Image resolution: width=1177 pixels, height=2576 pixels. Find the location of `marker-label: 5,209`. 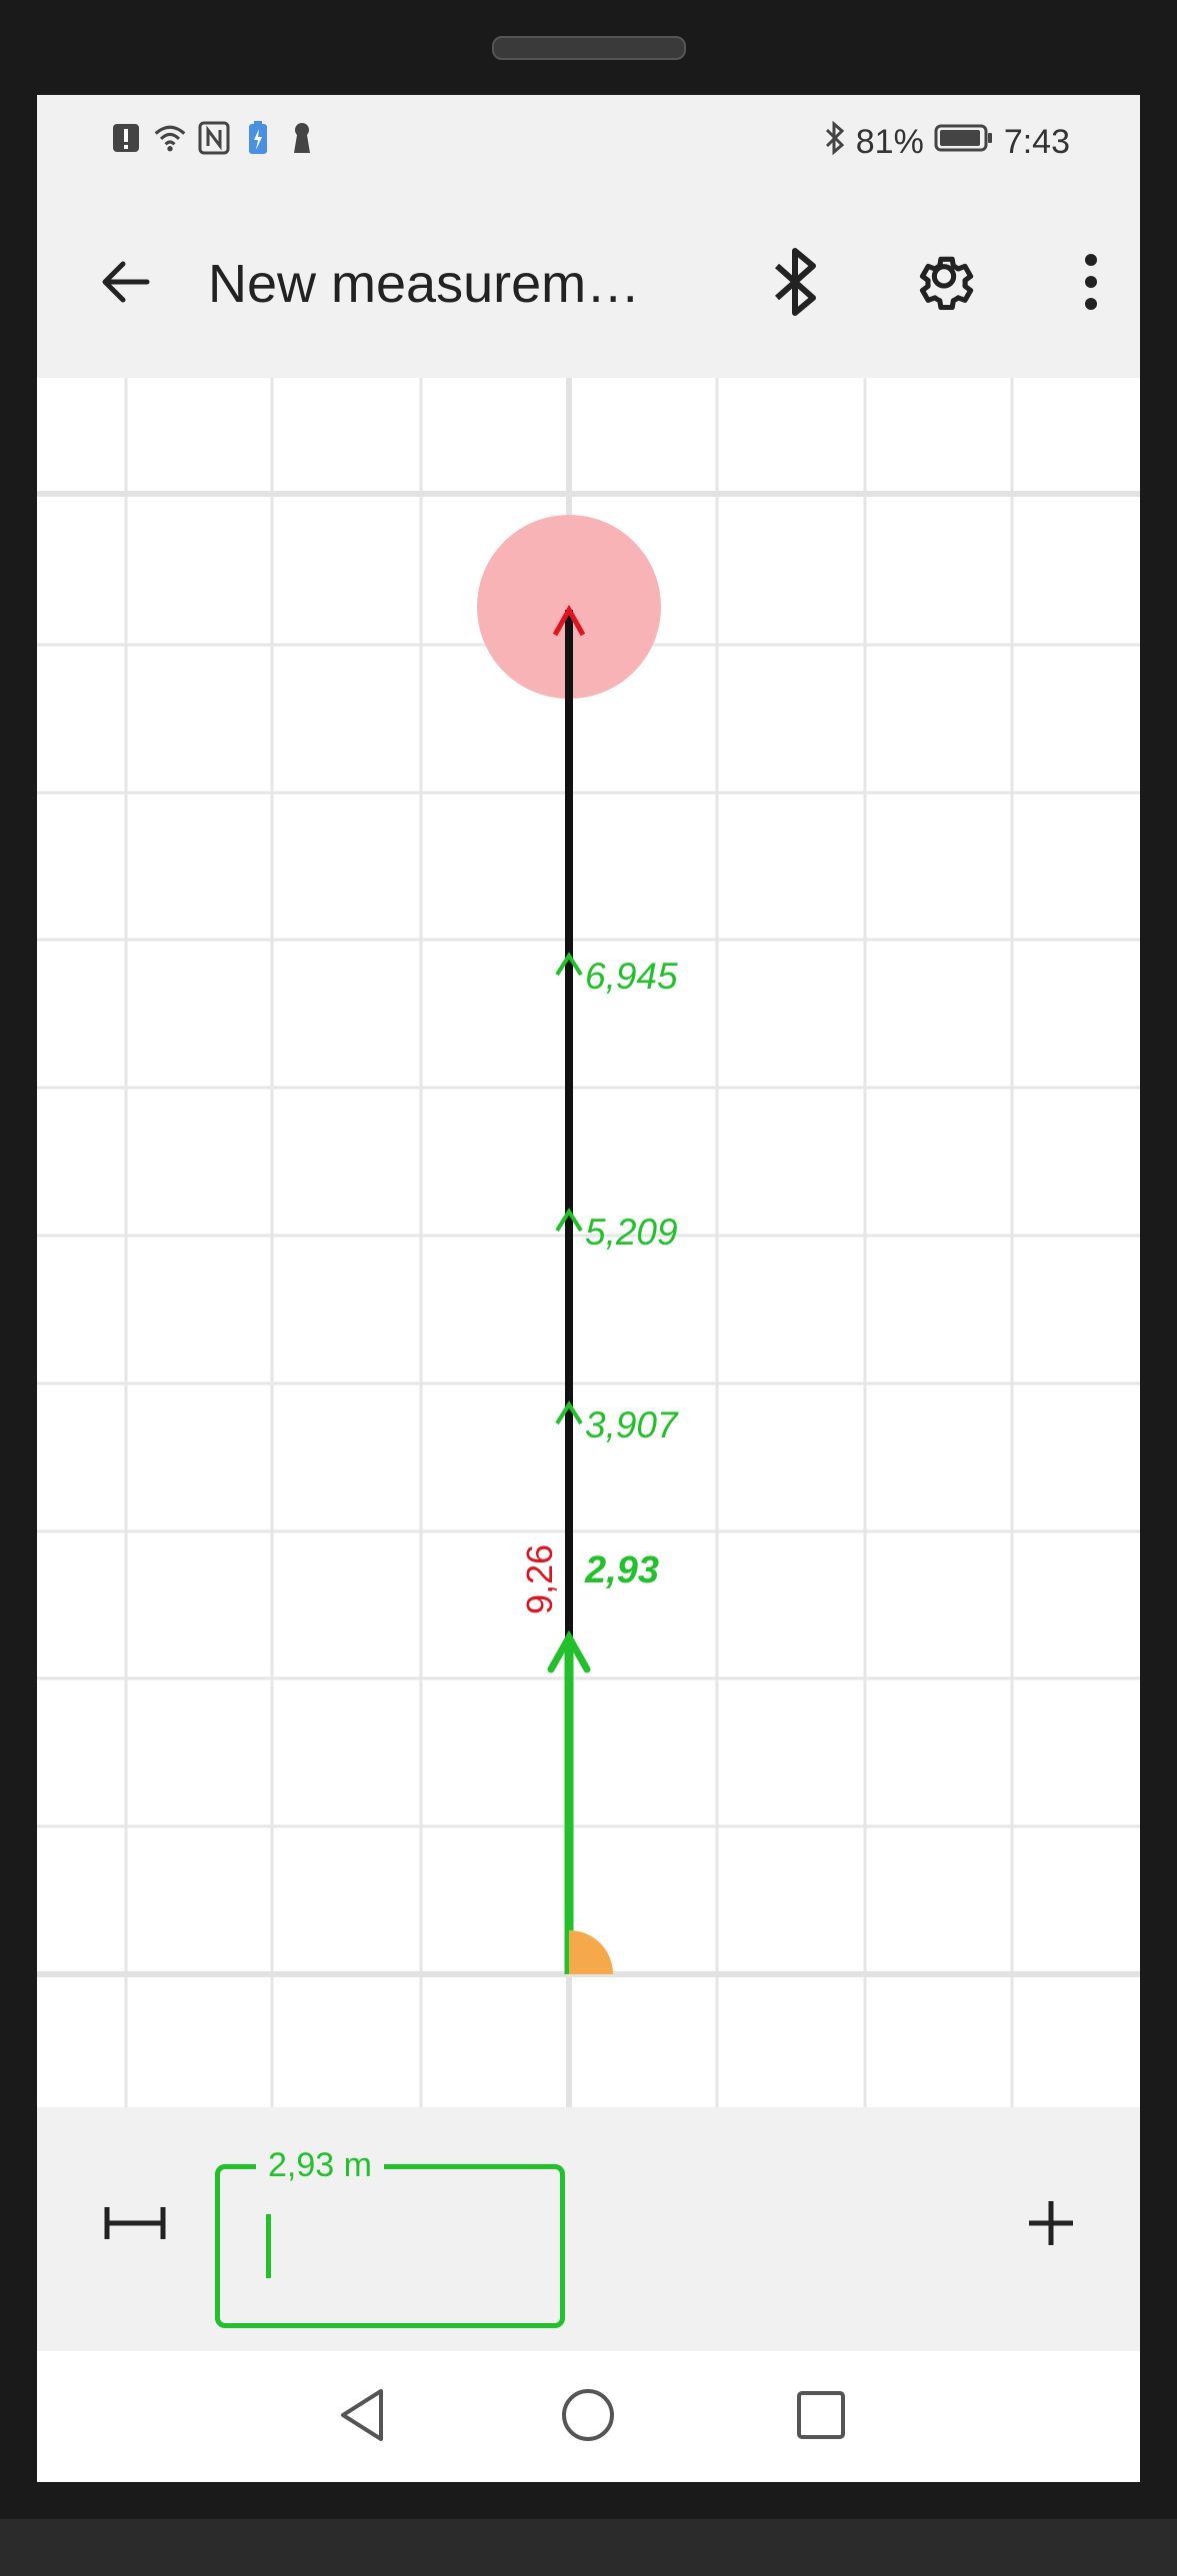

marker-label: 5,209 is located at coordinates (631, 1233).